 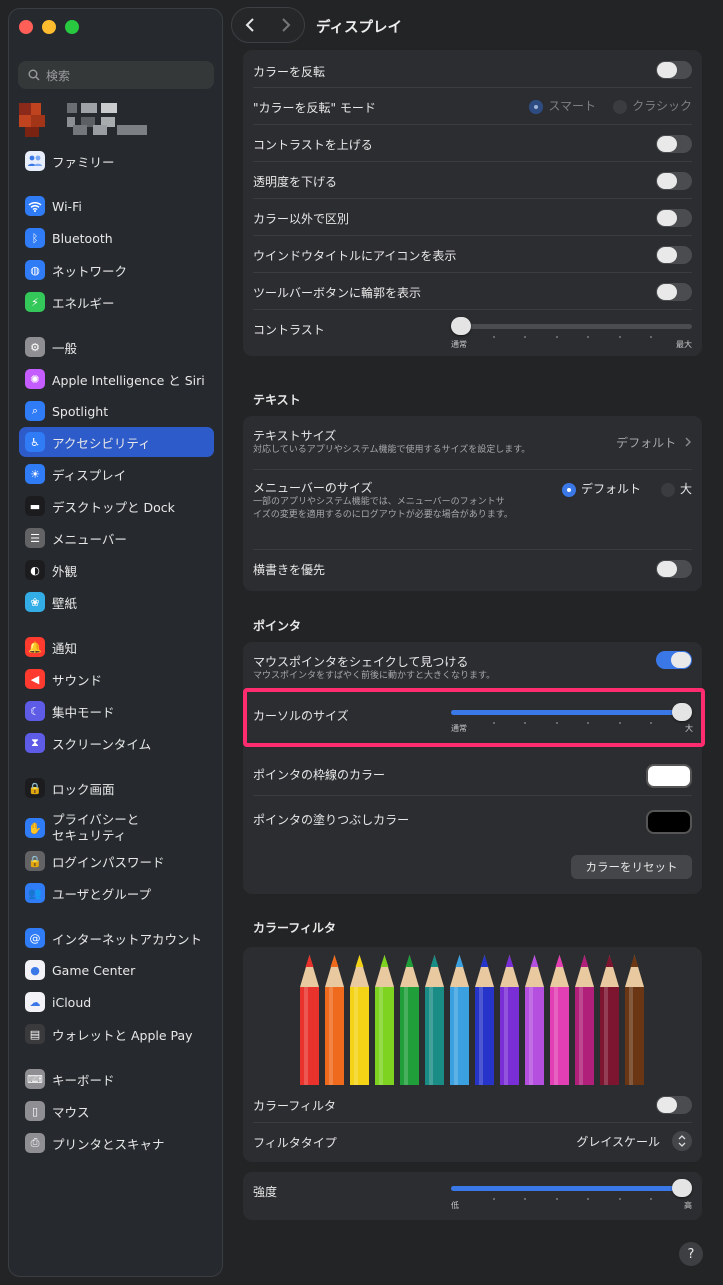 I want to click on prefer-horizontal-label: 横書きを優先, so click(x=289, y=570).